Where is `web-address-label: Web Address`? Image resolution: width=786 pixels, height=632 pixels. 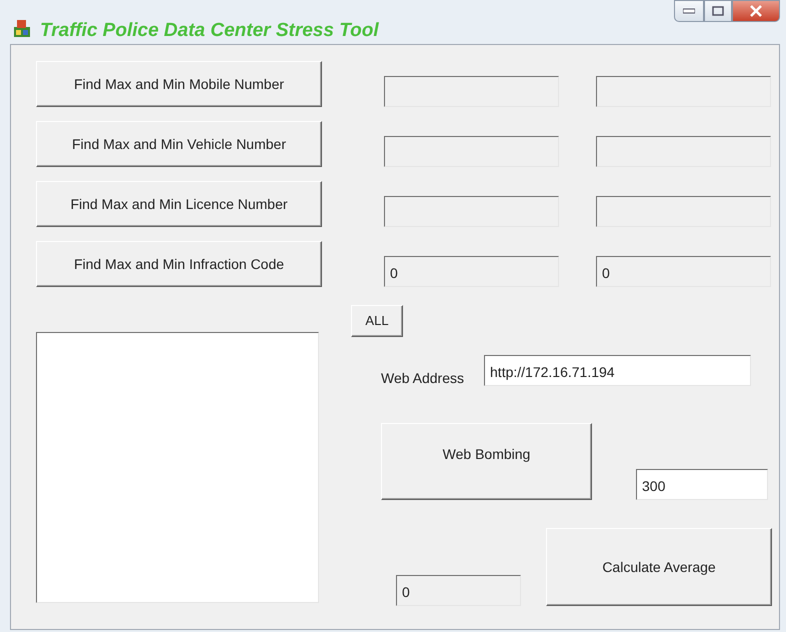 web-address-label: Web Address is located at coordinates (422, 378).